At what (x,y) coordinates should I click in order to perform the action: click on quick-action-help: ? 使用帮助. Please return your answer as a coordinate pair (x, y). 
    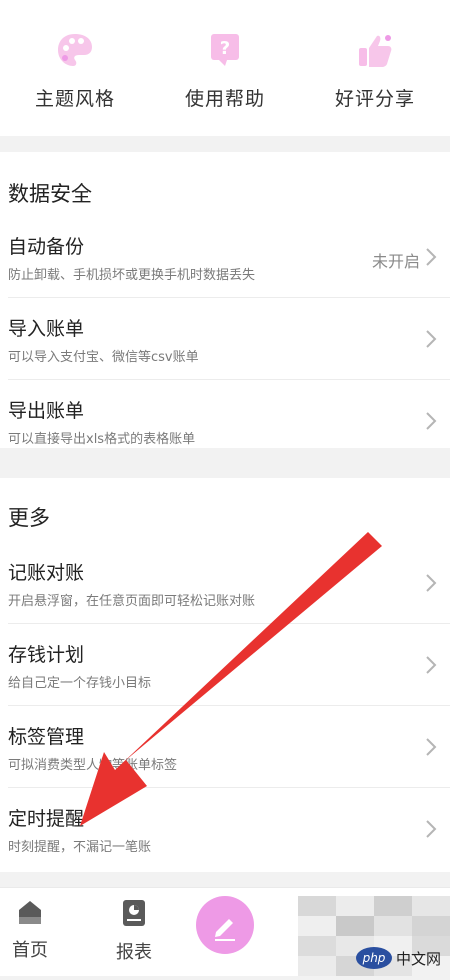
    Looking at the image, I should click on (225, 70).